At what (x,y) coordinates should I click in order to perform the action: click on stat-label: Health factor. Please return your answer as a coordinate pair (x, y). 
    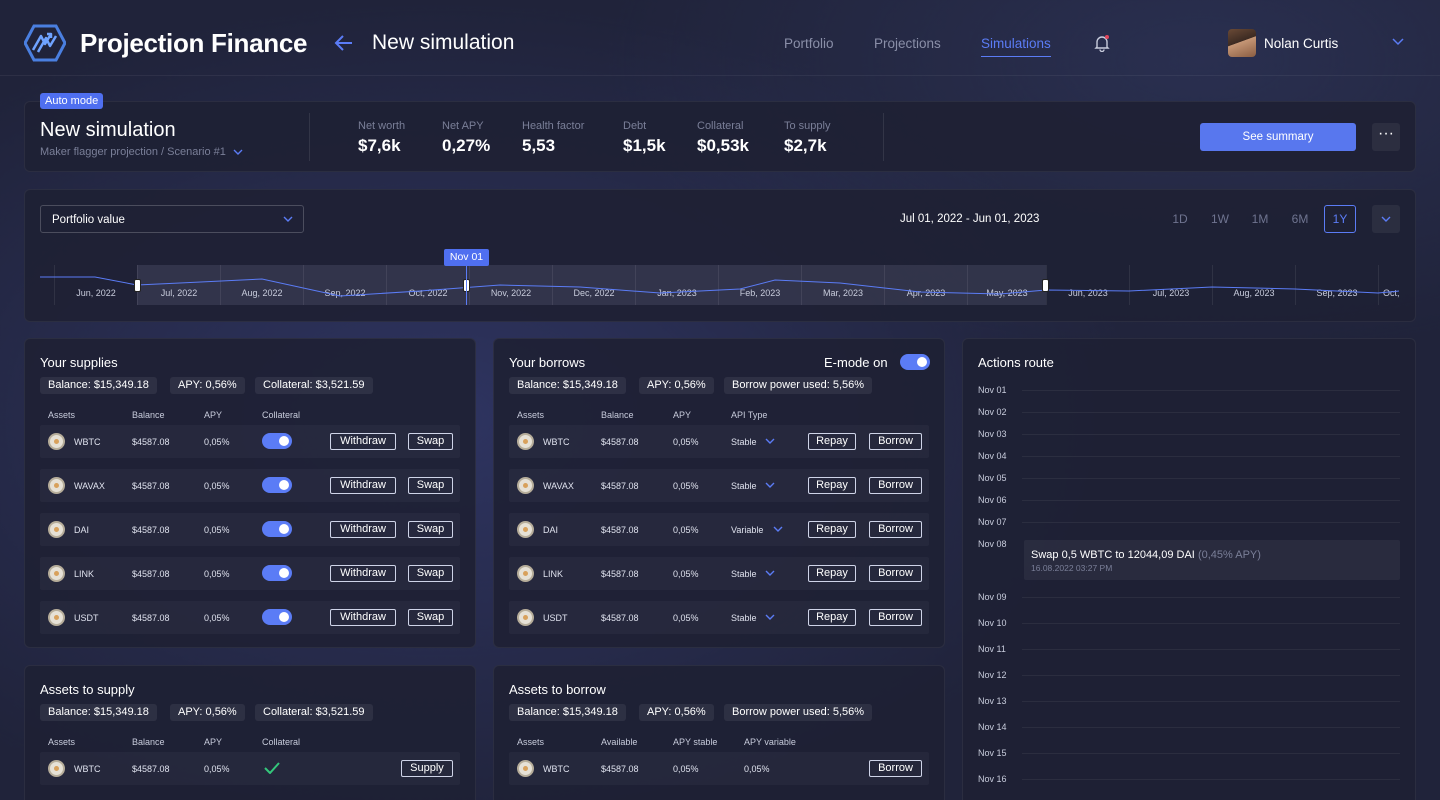
    Looking at the image, I should click on (553, 126).